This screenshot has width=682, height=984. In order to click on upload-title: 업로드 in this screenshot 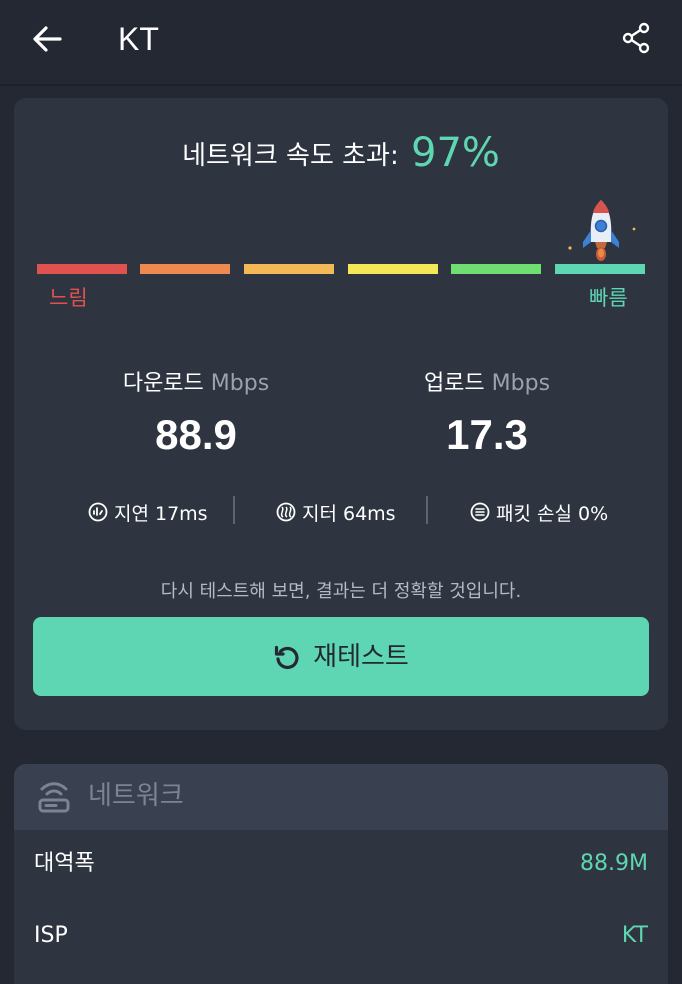, I will do `click(454, 383)`.